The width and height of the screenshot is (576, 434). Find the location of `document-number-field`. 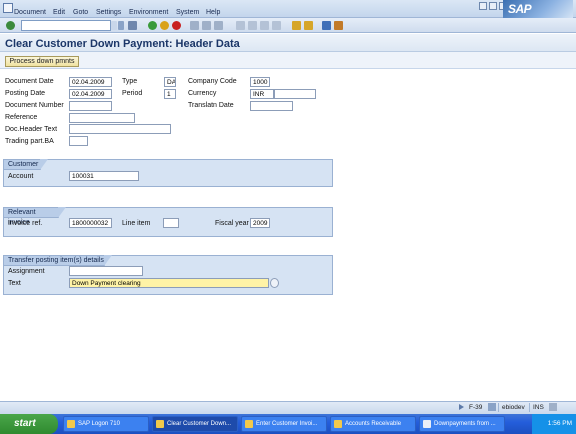

document-number-field is located at coordinates (90, 106).